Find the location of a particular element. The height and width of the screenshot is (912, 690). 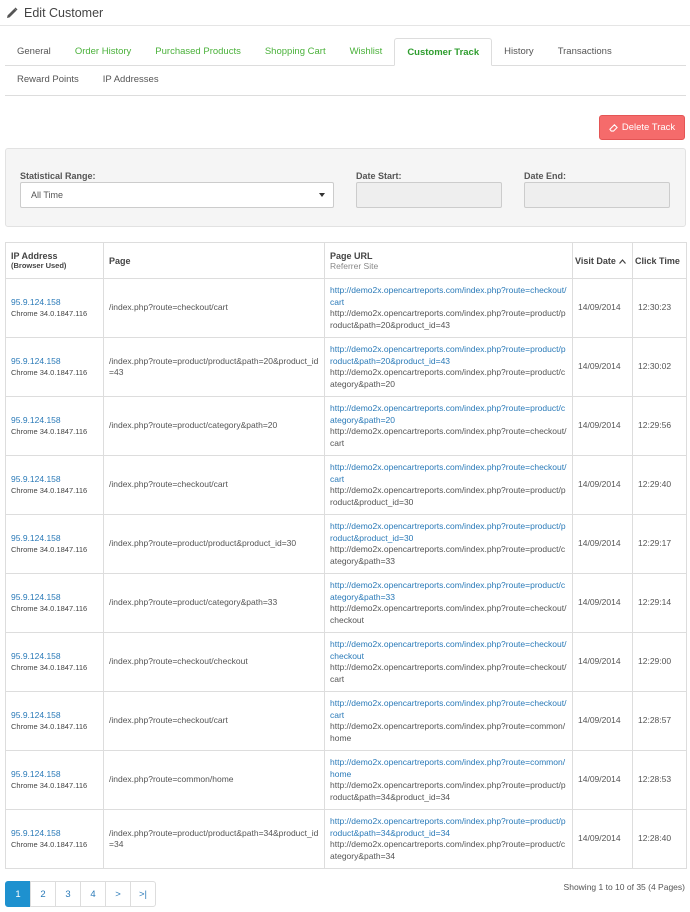

tab-history: History is located at coordinates (519, 51).